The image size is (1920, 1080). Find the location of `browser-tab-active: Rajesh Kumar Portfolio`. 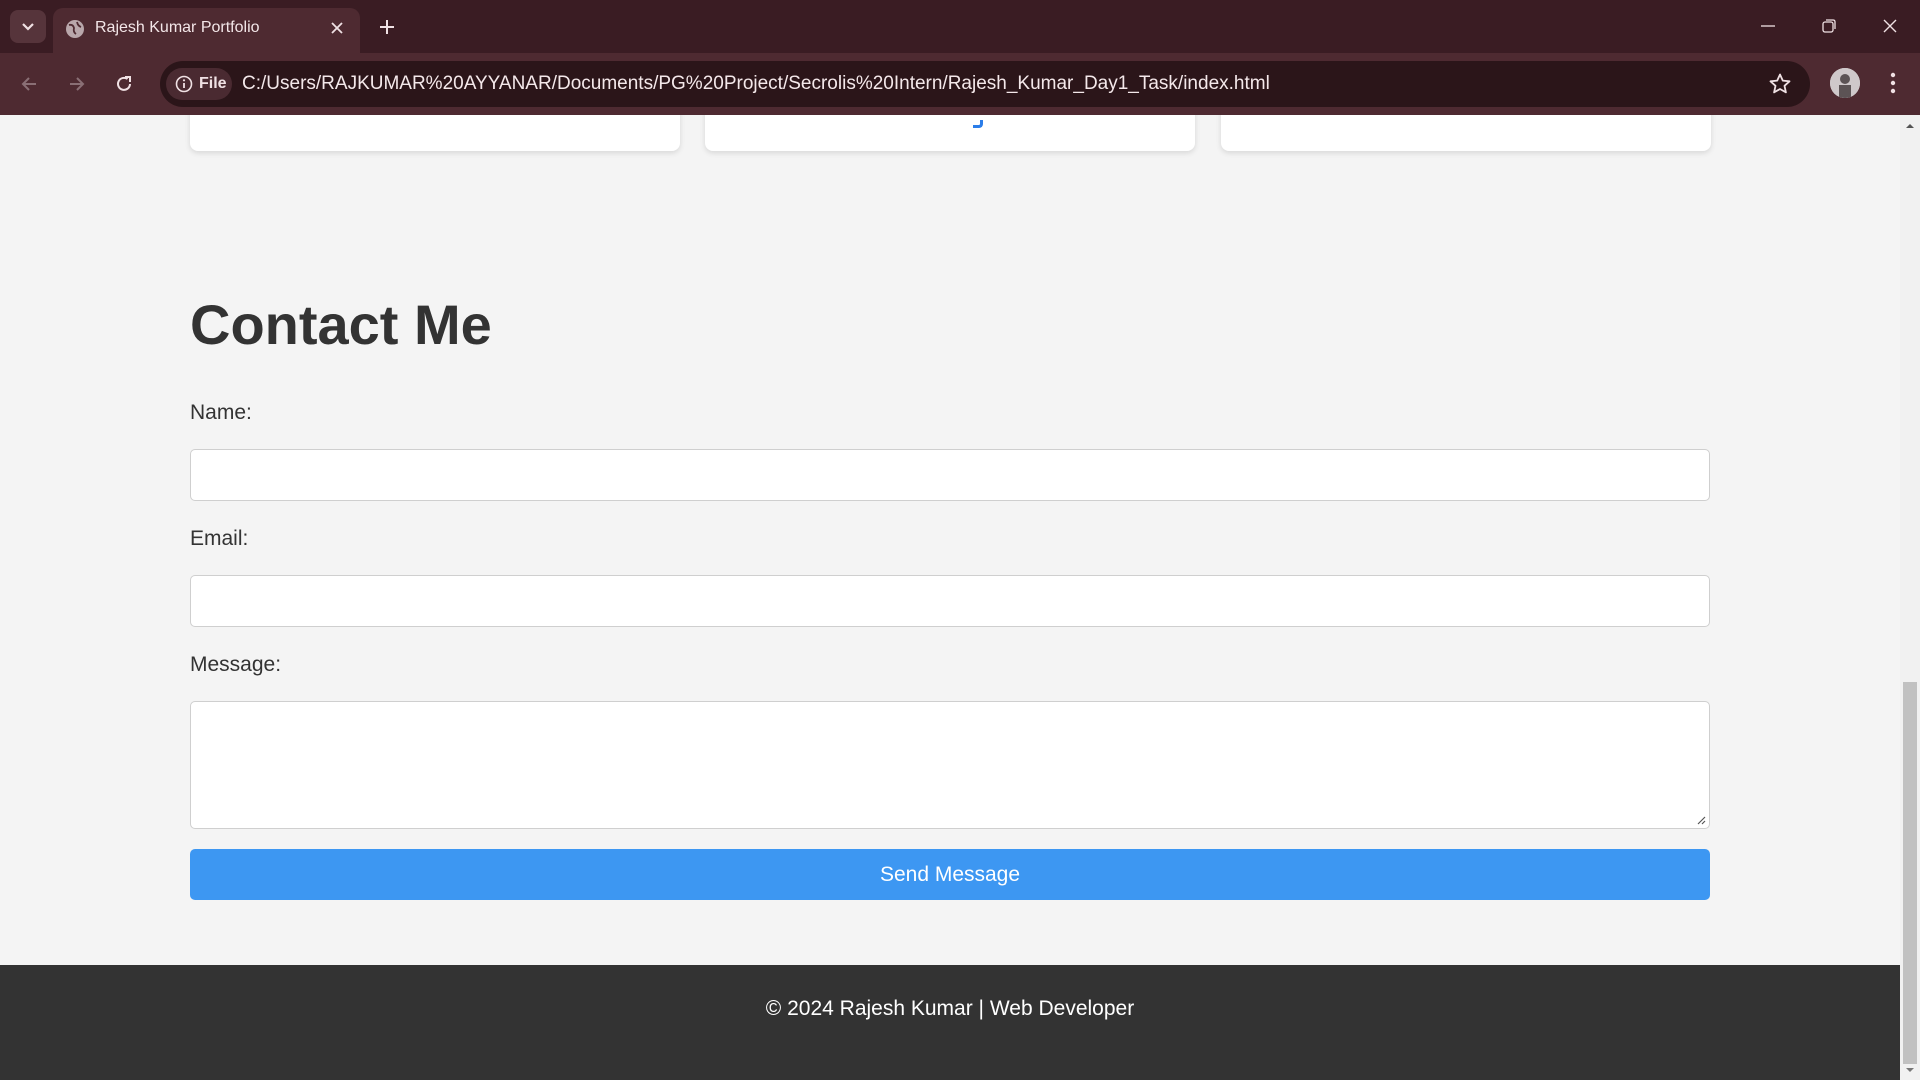

browser-tab-active: Rajesh Kumar Portfolio is located at coordinates (206, 30).